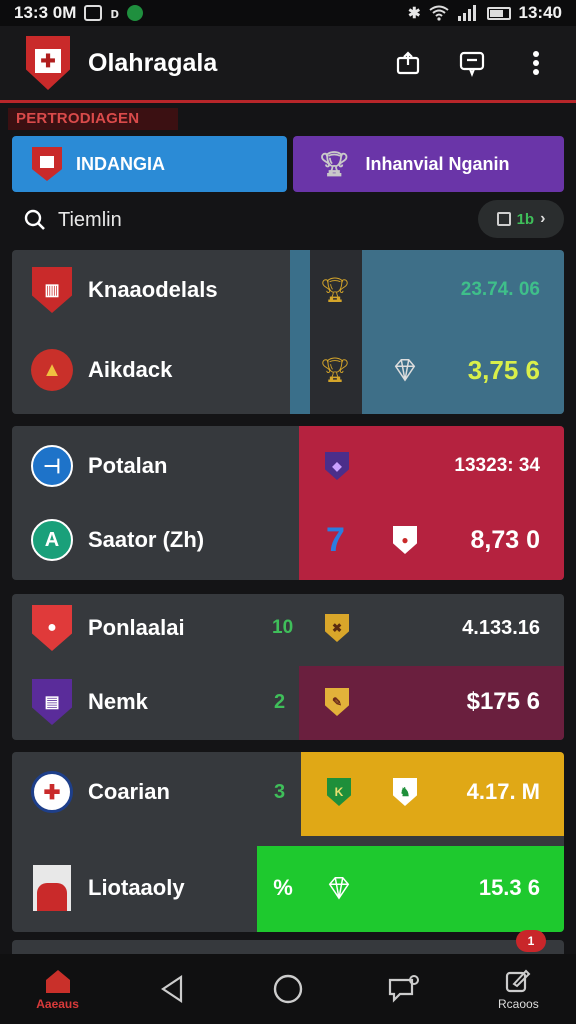  Describe the element at coordinates (52, 628) in the screenshot. I see `team-crest-icon: ●` at that location.